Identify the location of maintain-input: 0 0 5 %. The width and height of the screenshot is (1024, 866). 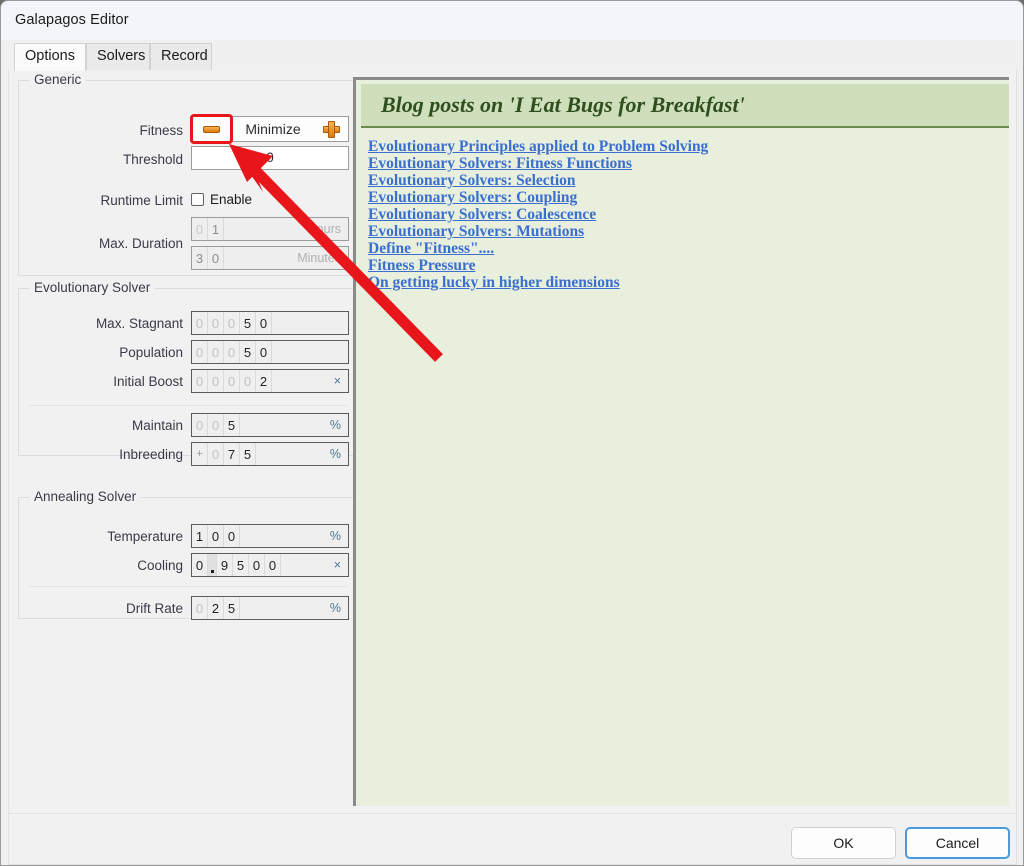
(270, 425).